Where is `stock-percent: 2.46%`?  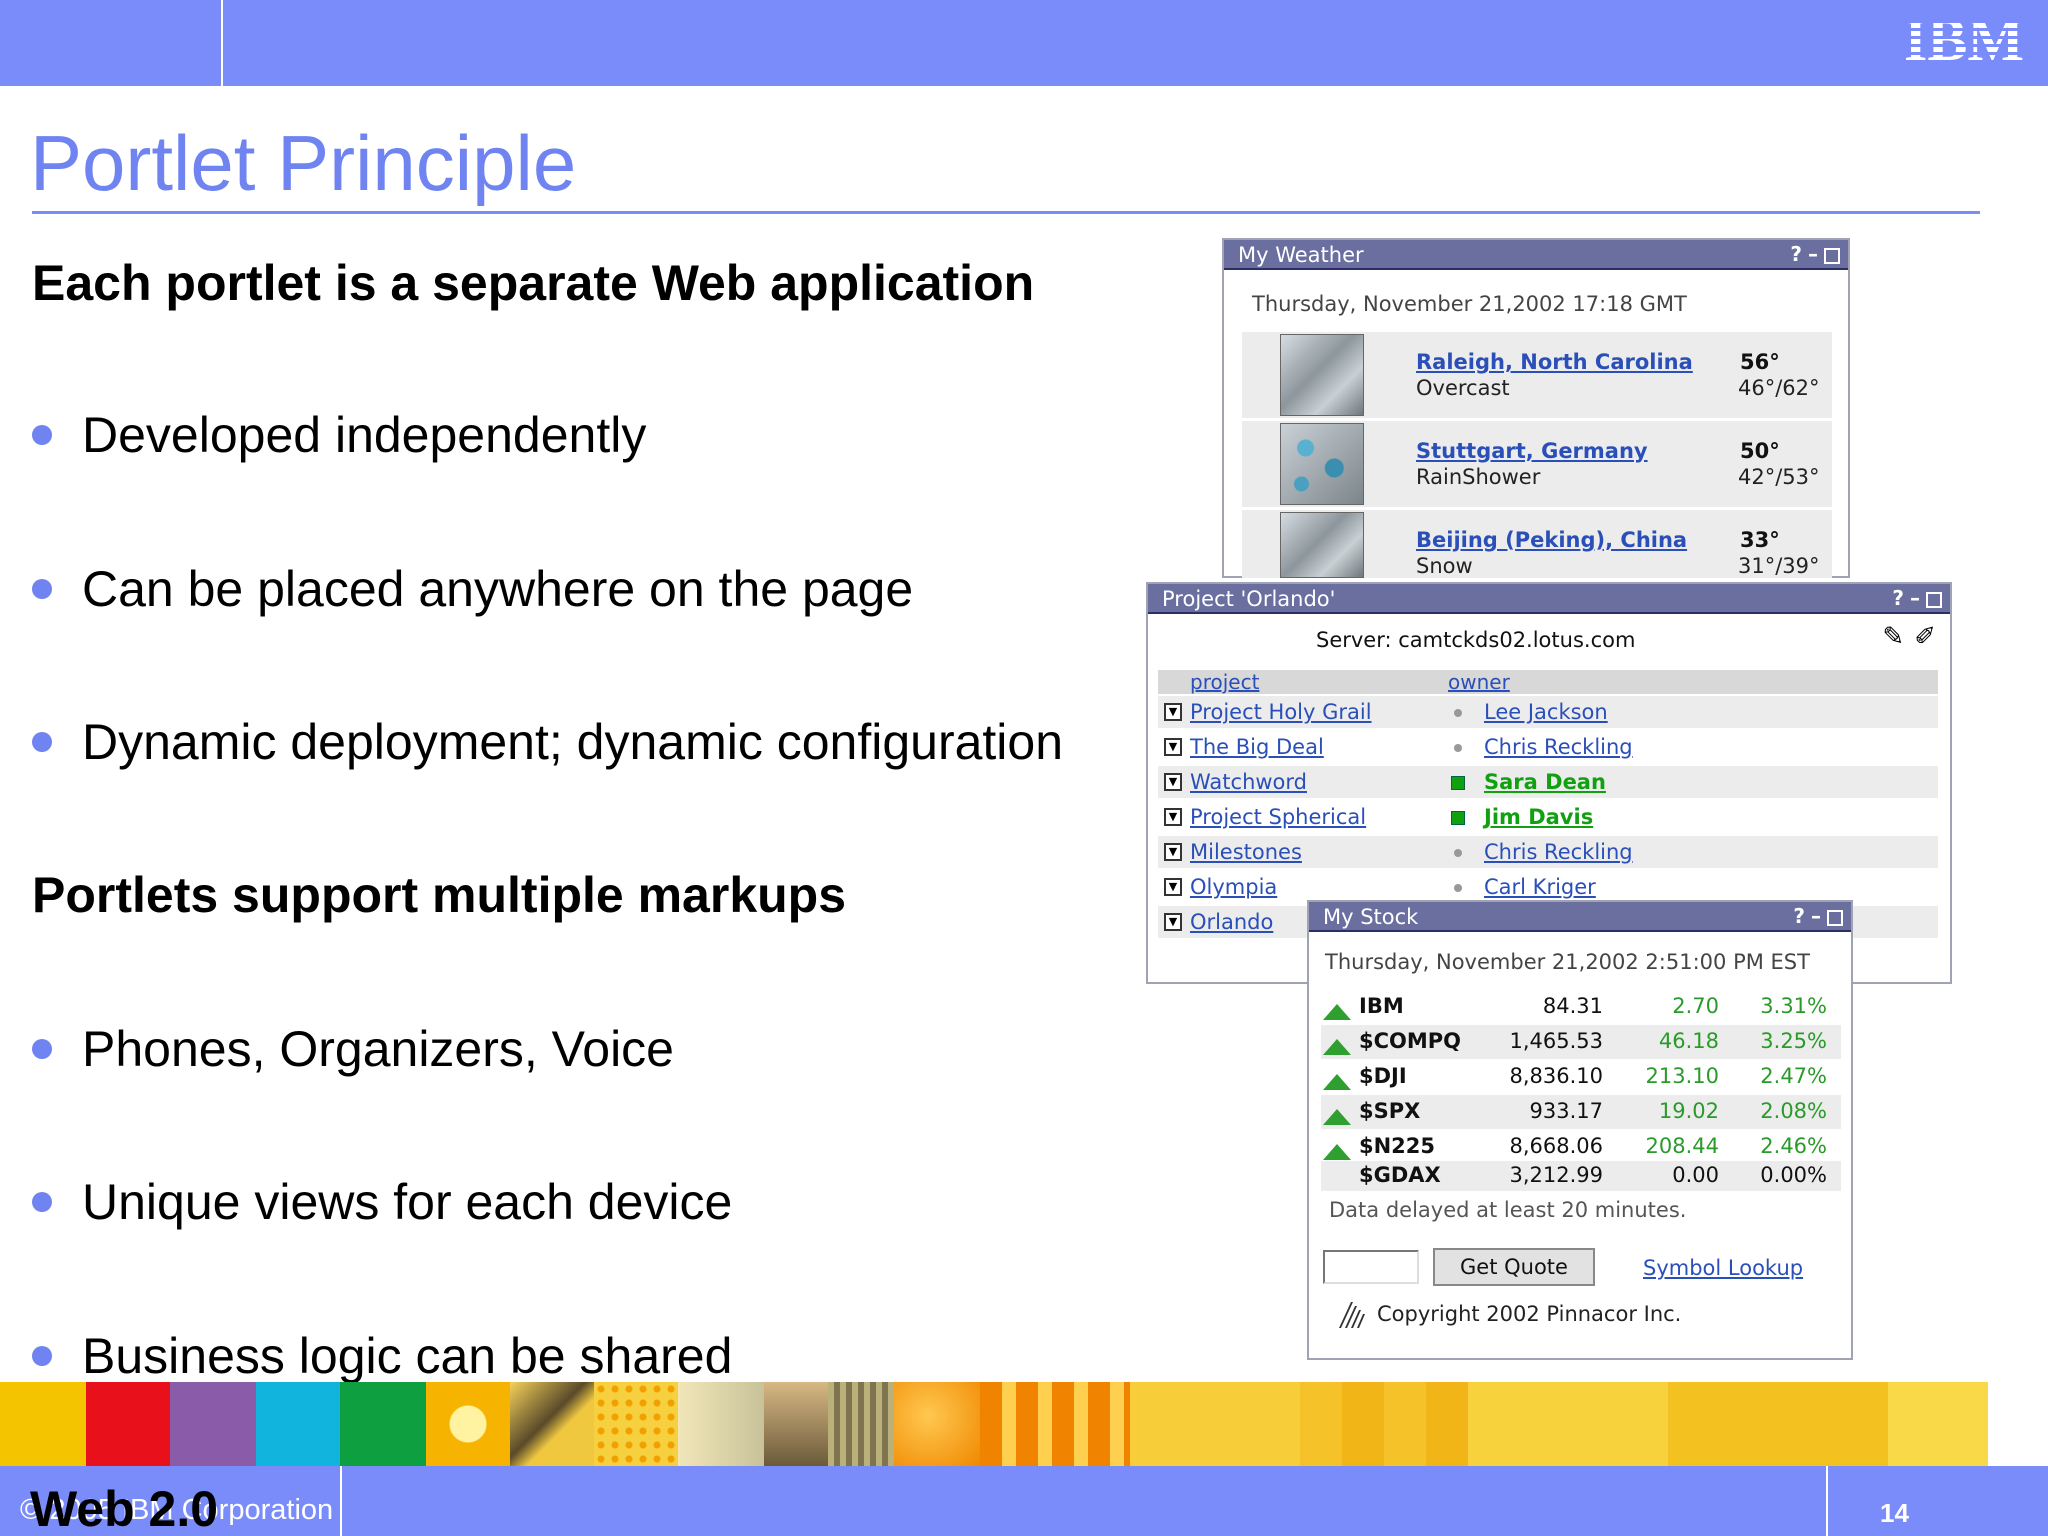 stock-percent: 2.46% is located at coordinates (1793, 1146).